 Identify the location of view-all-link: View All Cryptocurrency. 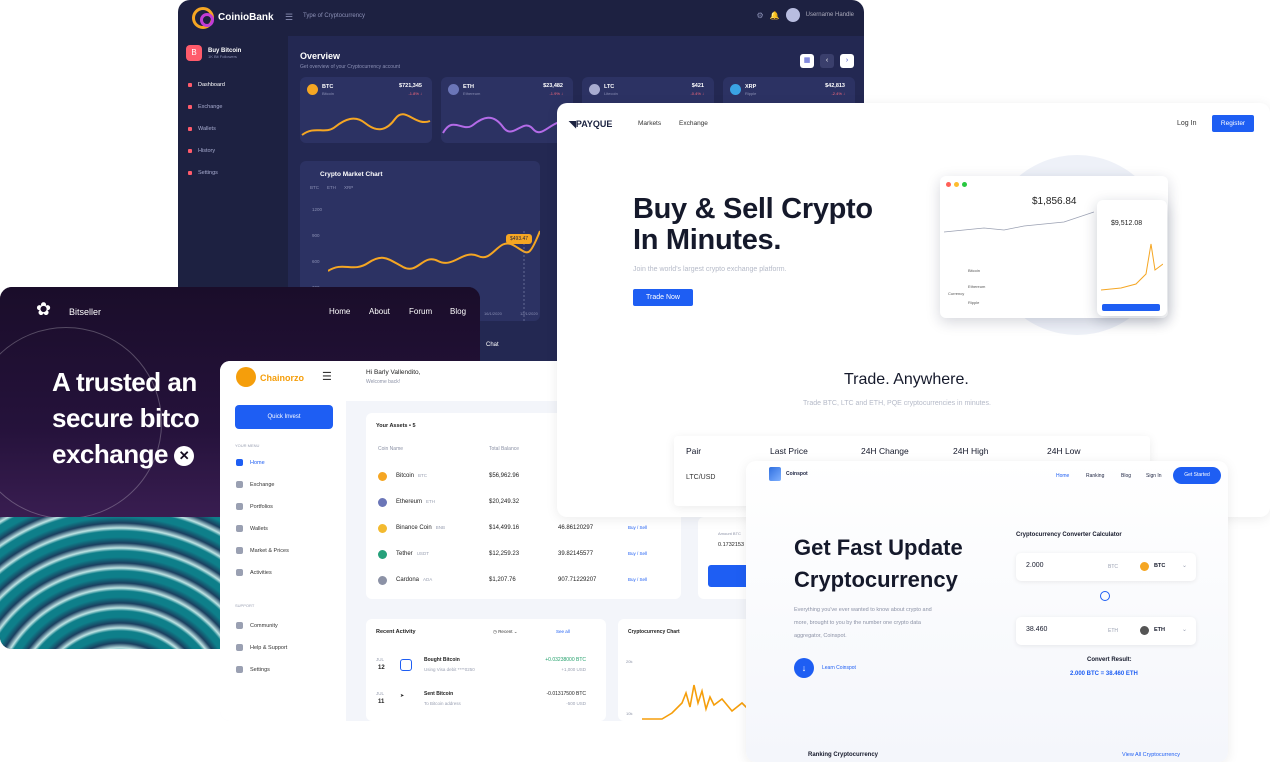
(1151, 755).